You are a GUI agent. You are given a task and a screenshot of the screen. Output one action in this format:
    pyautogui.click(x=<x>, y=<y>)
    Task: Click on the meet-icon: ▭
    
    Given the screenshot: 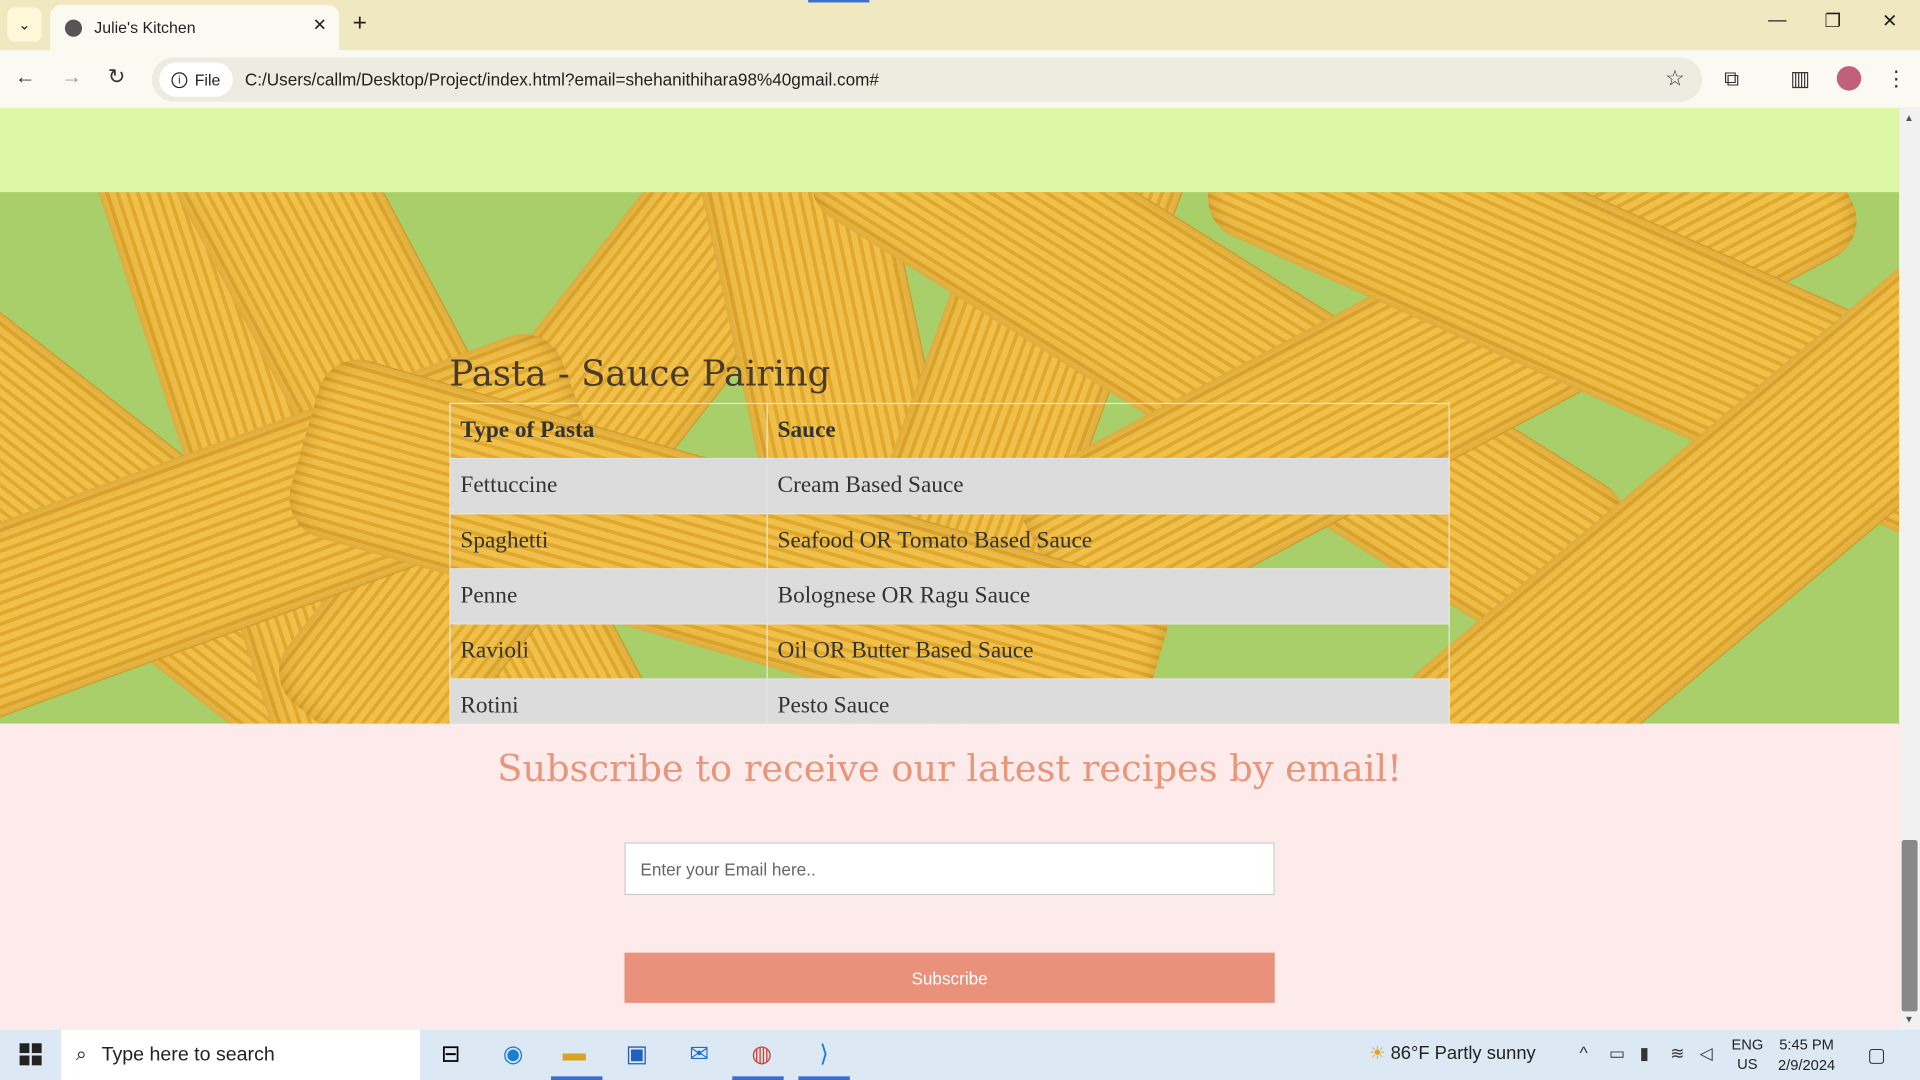 What is the action you would take?
    pyautogui.click(x=1617, y=1053)
    